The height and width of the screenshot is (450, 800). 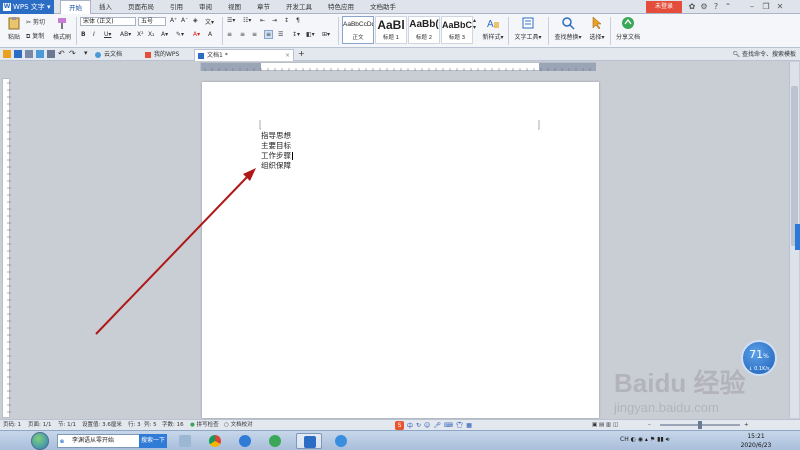 I want to click on distribute-icon: ☰, so click(x=280, y=34).